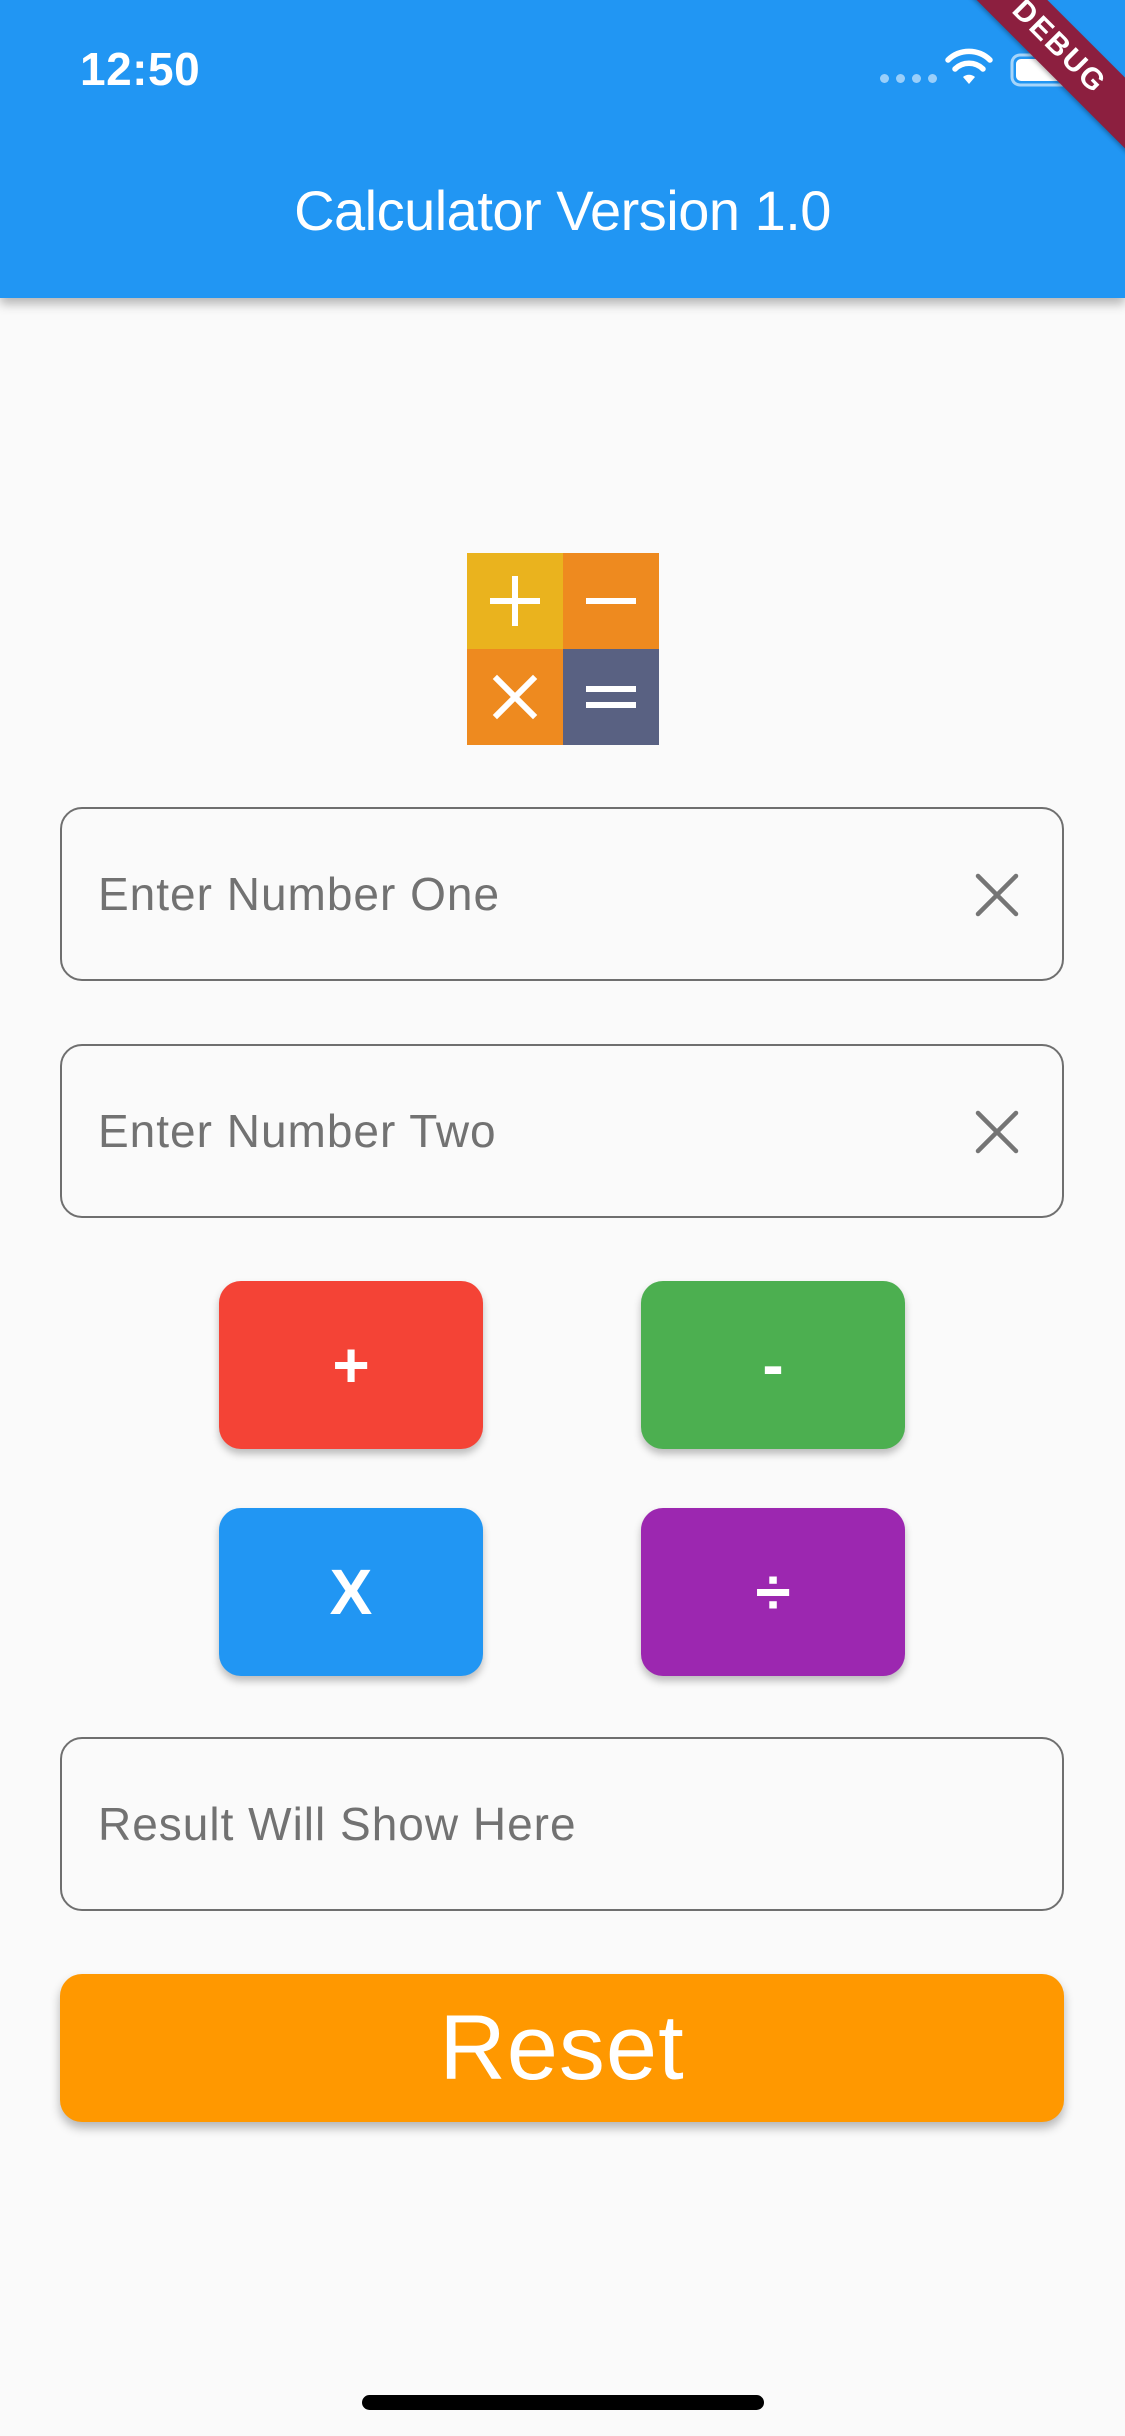 The width and height of the screenshot is (1125, 2436). I want to click on number-two-field, so click(562, 1131).